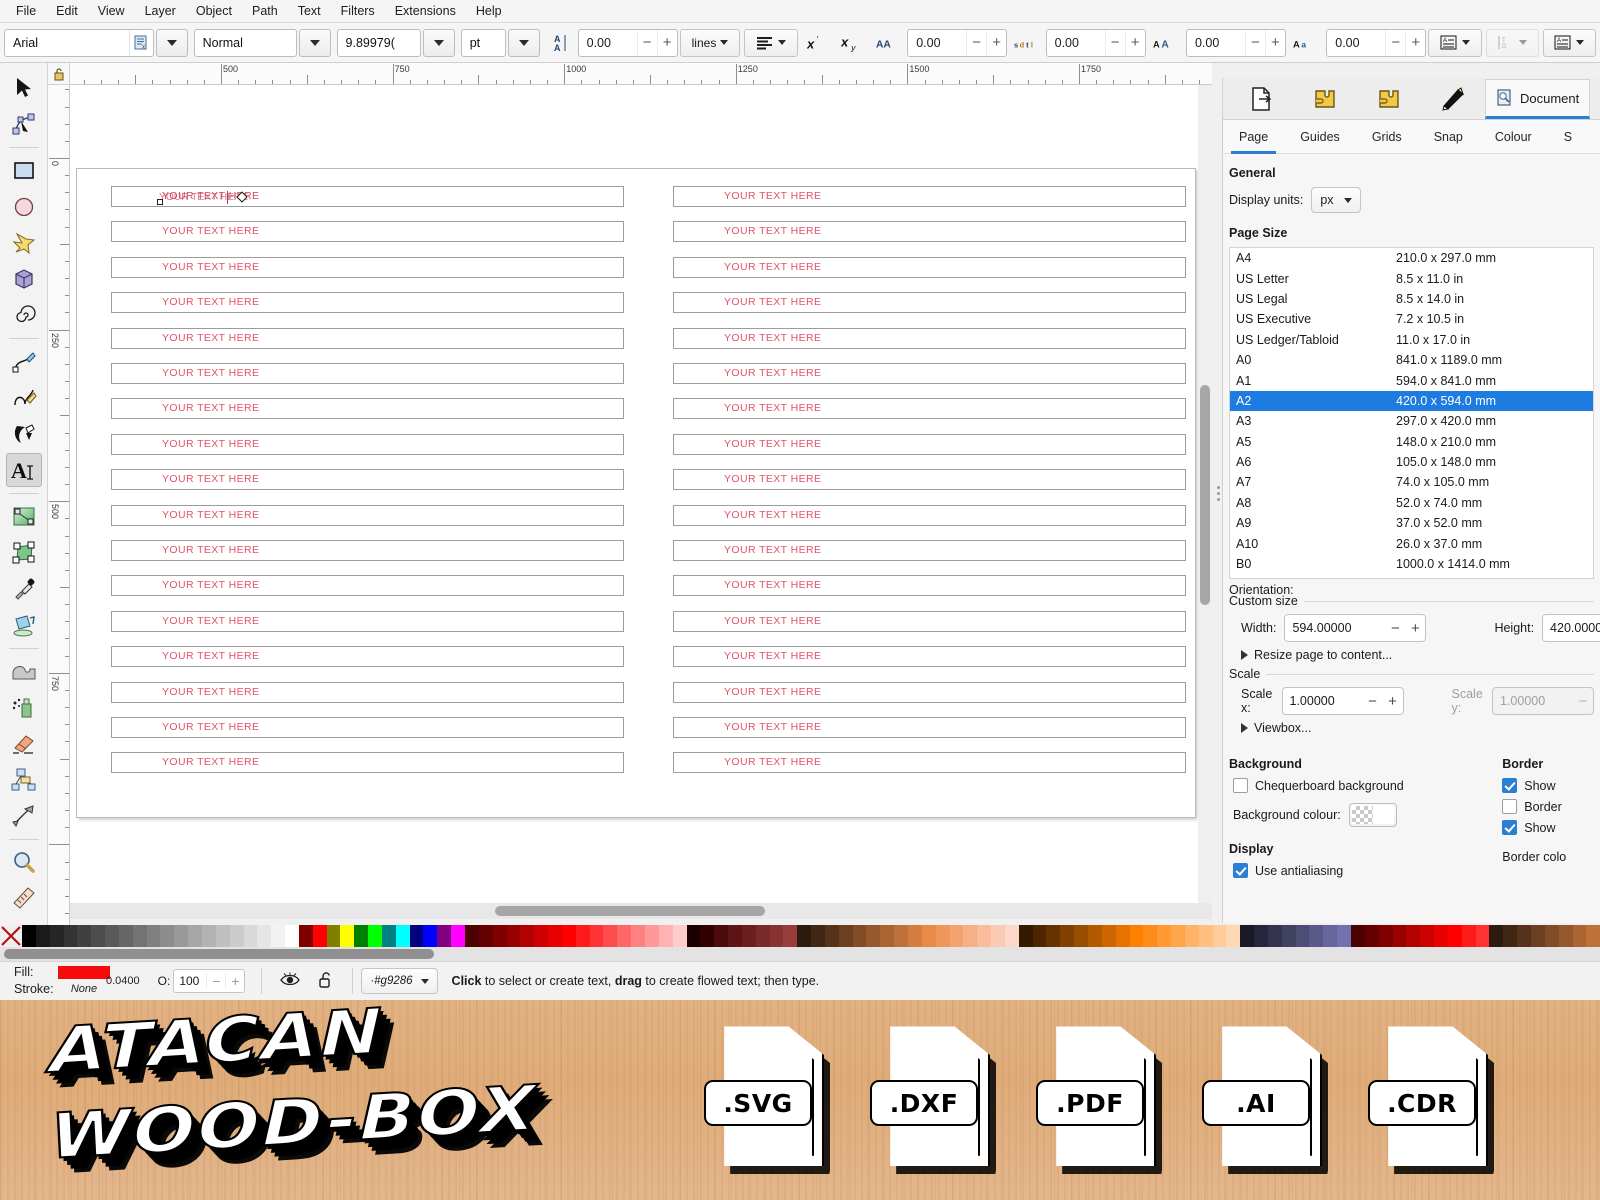 This screenshot has width=1600, height=1200. I want to click on font-family-dropdown, so click(171, 42).